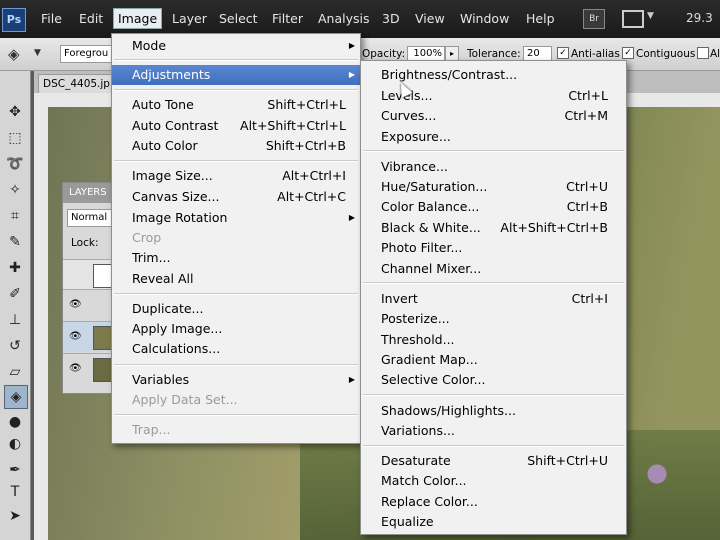  What do you see at coordinates (703, 53) in the screenshot?
I see `all-layers-checkbox` at bounding box center [703, 53].